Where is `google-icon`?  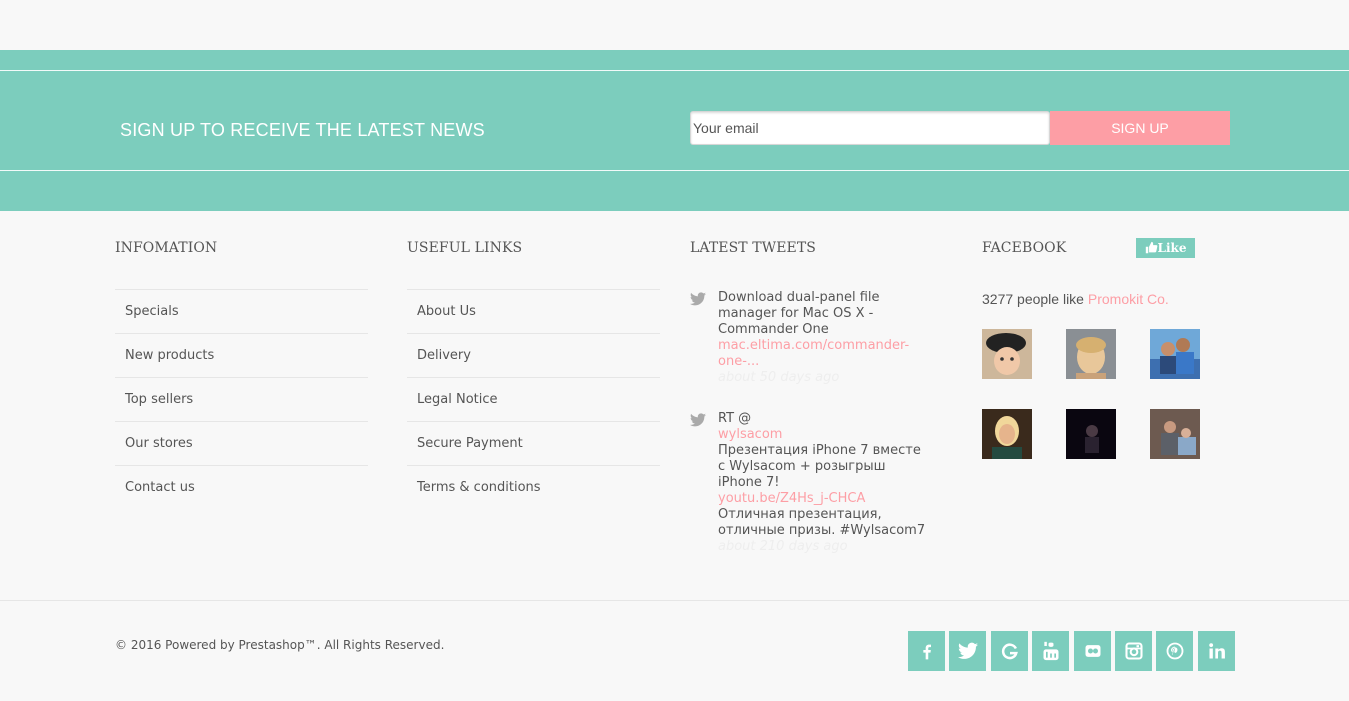 google-icon is located at coordinates (1009, 651).